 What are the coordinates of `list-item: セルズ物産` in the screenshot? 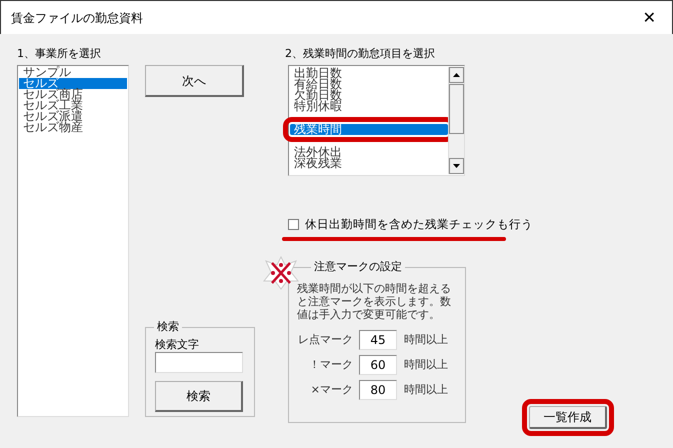 It's located at (73, 127).